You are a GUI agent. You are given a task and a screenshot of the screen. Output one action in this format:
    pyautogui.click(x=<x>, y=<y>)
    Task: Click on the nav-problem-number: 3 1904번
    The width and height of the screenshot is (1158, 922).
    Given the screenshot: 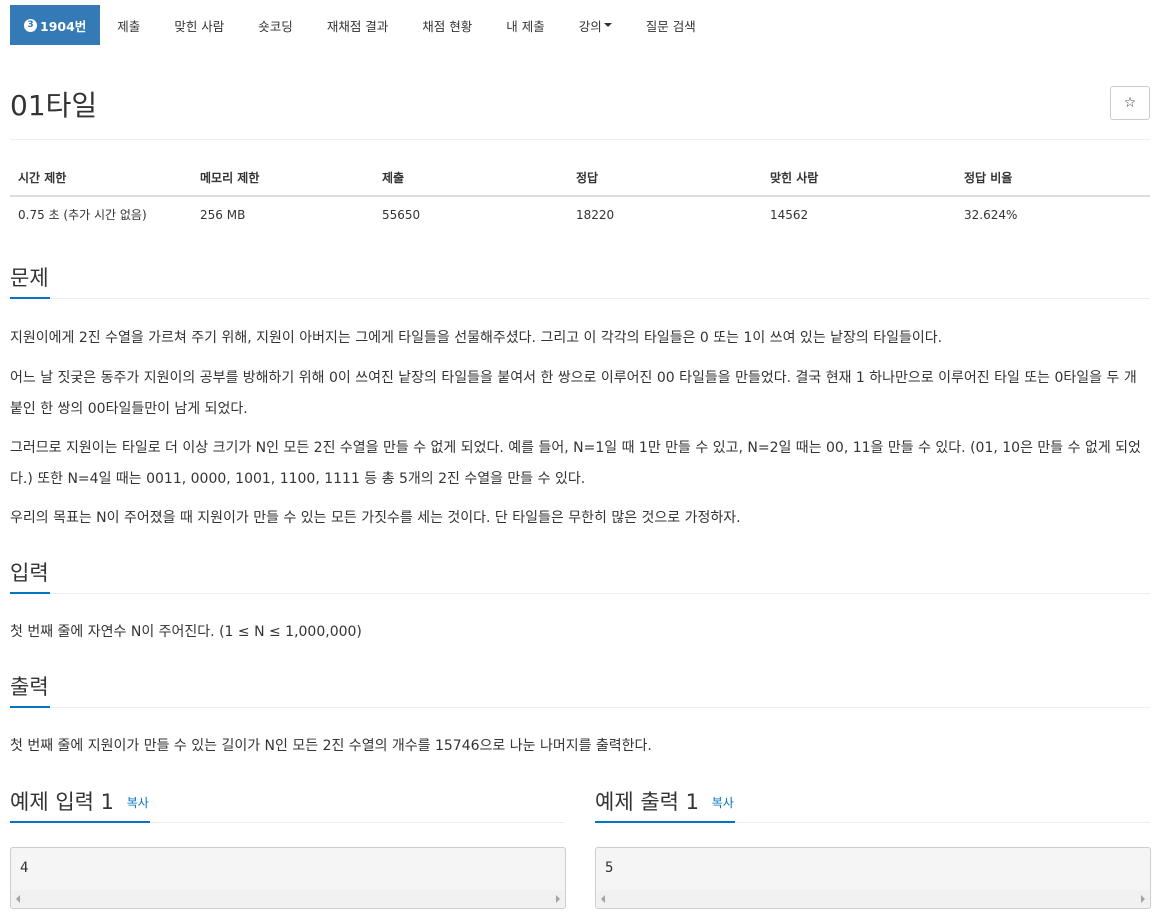 What is the action you would take?
    pyautogui.click(x=55, y=25)
    